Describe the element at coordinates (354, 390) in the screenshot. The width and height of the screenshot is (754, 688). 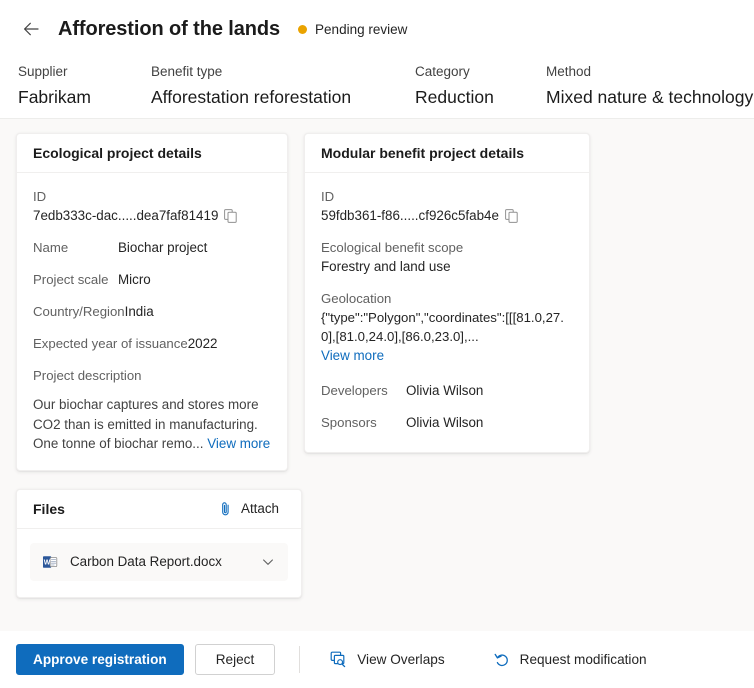
I see `field-label: Developers` at that location.